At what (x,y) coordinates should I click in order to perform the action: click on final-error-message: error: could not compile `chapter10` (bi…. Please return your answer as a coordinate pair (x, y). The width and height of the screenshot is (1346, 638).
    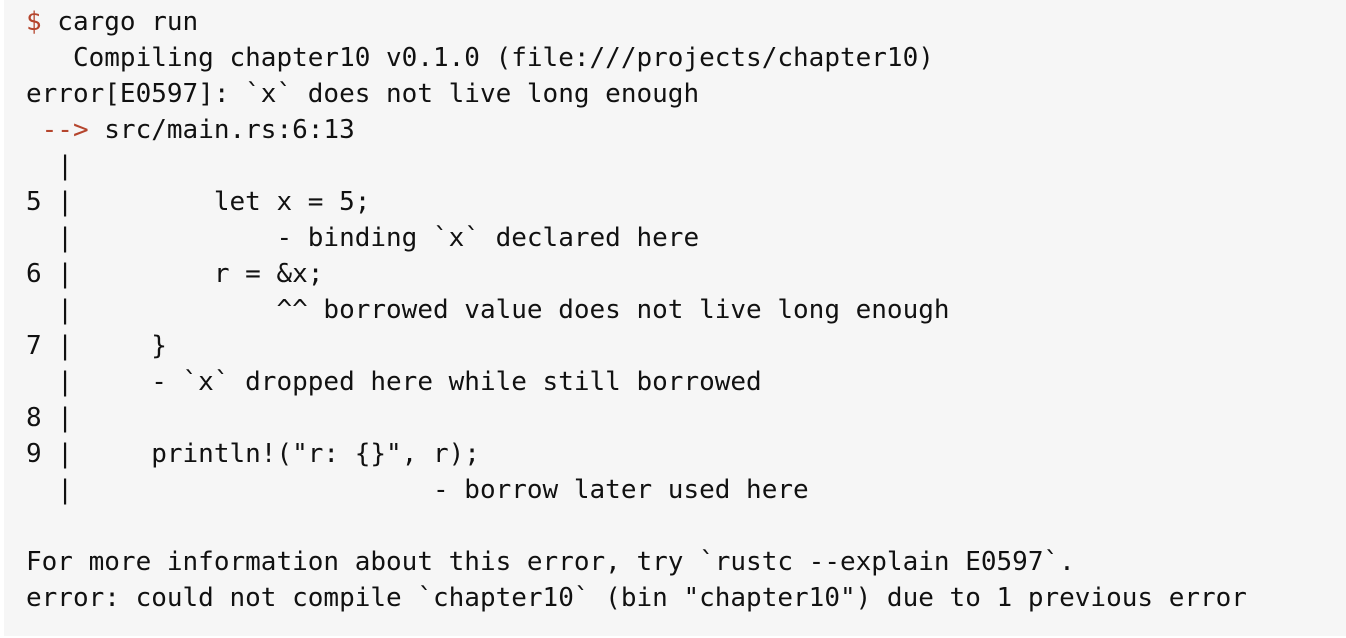
    Looking at the image, I should click on (636, 598).